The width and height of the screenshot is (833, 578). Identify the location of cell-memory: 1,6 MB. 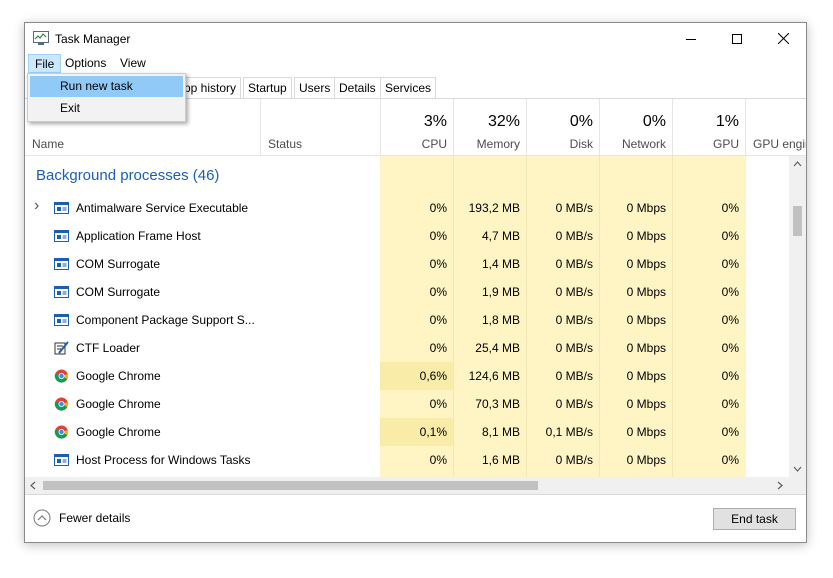
(500, 460).